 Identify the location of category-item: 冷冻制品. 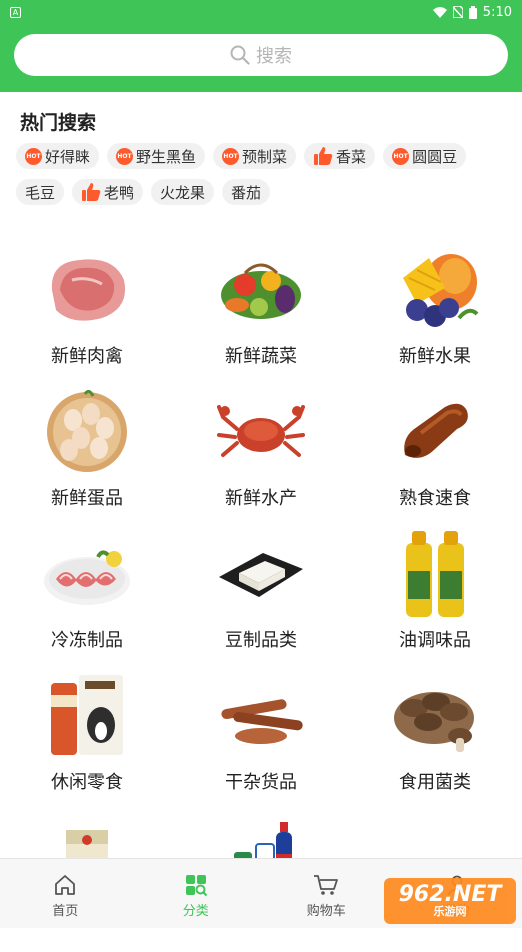
(87, 597).